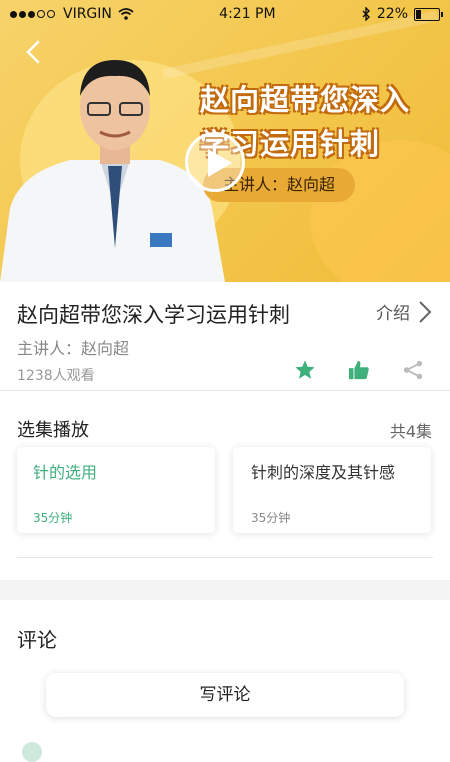 The height and width of the screenshot is (762, 450). What do you see at coordinates (323, 472) in the screenshot?
I see `episode-title: 针刺的深度及其针感` at bounding box center [323, 472].